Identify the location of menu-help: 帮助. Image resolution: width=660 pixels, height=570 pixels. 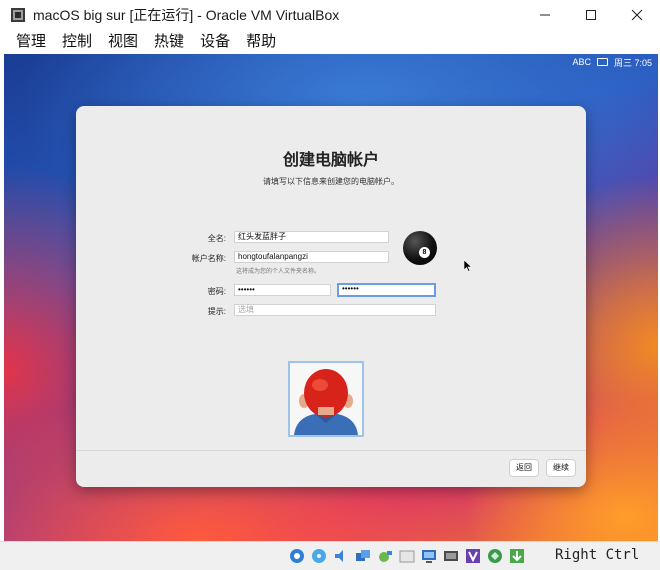
(261, 42).